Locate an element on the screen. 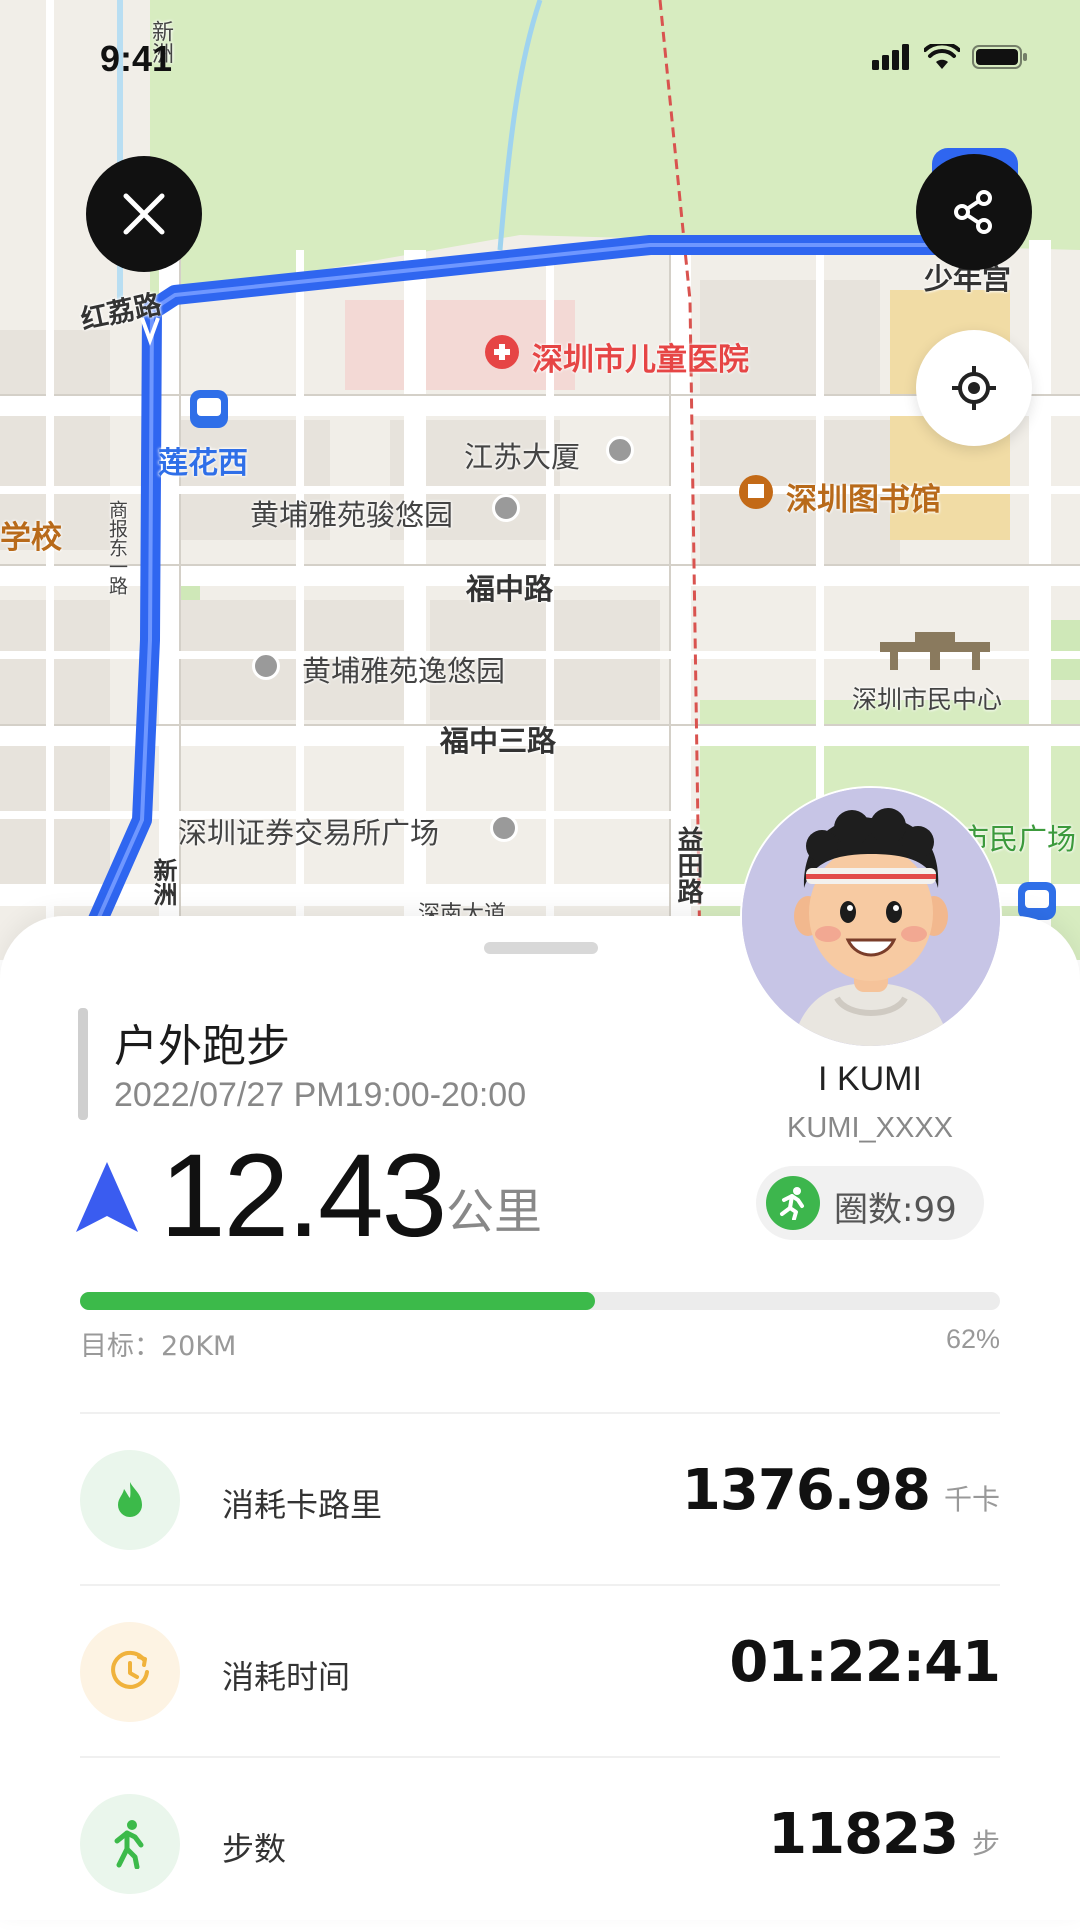 The width and height of the screenshot is (1080, 1930). map-label-xinzhou-road-bottom: 新洲 is located at coordinates (163, 882).